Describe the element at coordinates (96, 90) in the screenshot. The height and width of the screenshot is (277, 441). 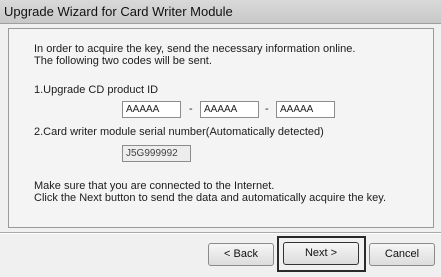
I see `product-id-label: 1.Upgrade CD product ID` at that location.